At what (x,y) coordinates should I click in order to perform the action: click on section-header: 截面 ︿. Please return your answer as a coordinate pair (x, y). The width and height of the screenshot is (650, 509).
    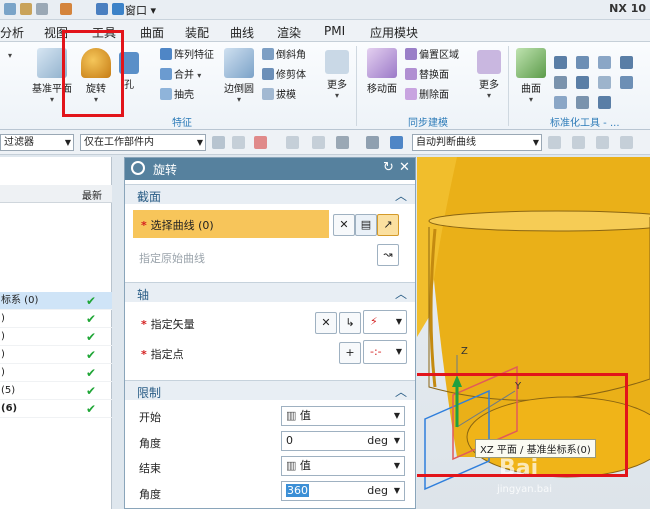
    Looking at the image, I should click on (270, 194).